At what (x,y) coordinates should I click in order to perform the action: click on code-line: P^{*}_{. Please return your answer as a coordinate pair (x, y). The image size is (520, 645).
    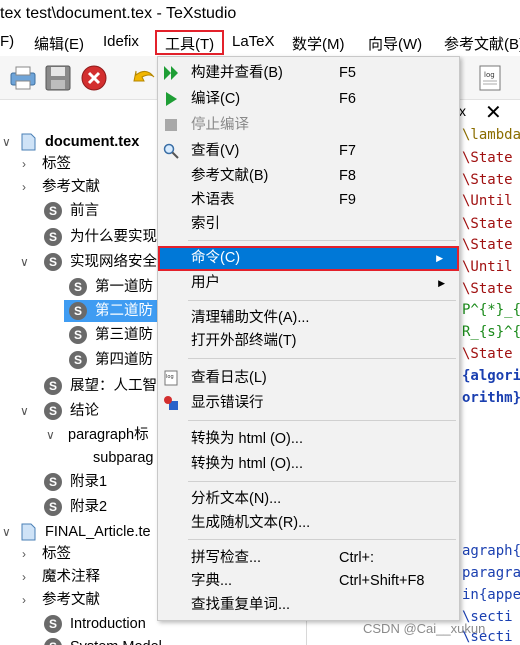
    Looking at the image, I should click on (491, 310).